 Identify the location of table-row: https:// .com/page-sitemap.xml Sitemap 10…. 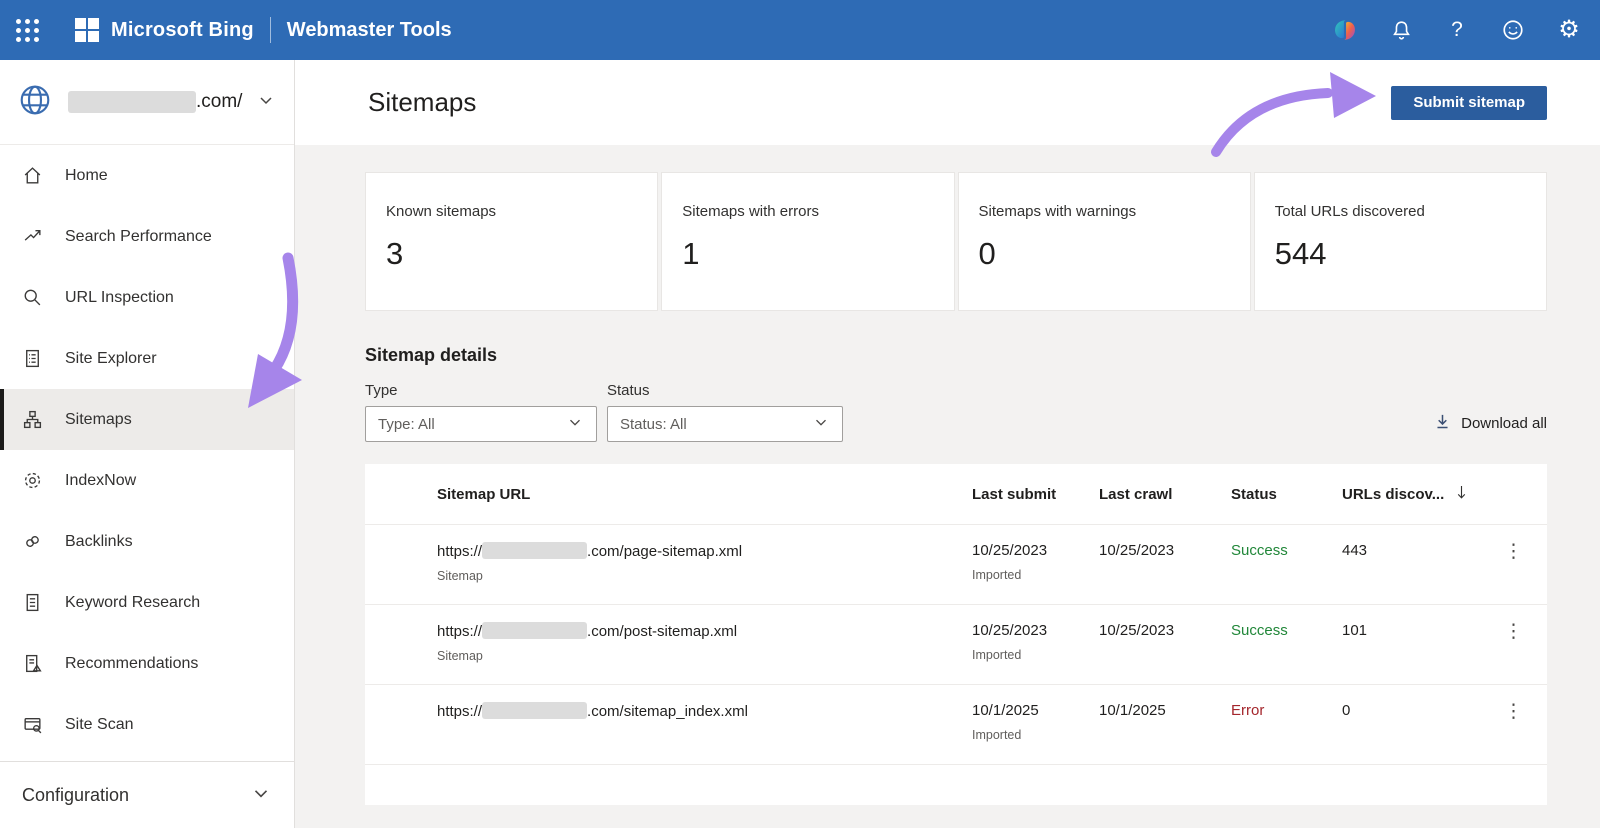
(956, 564).